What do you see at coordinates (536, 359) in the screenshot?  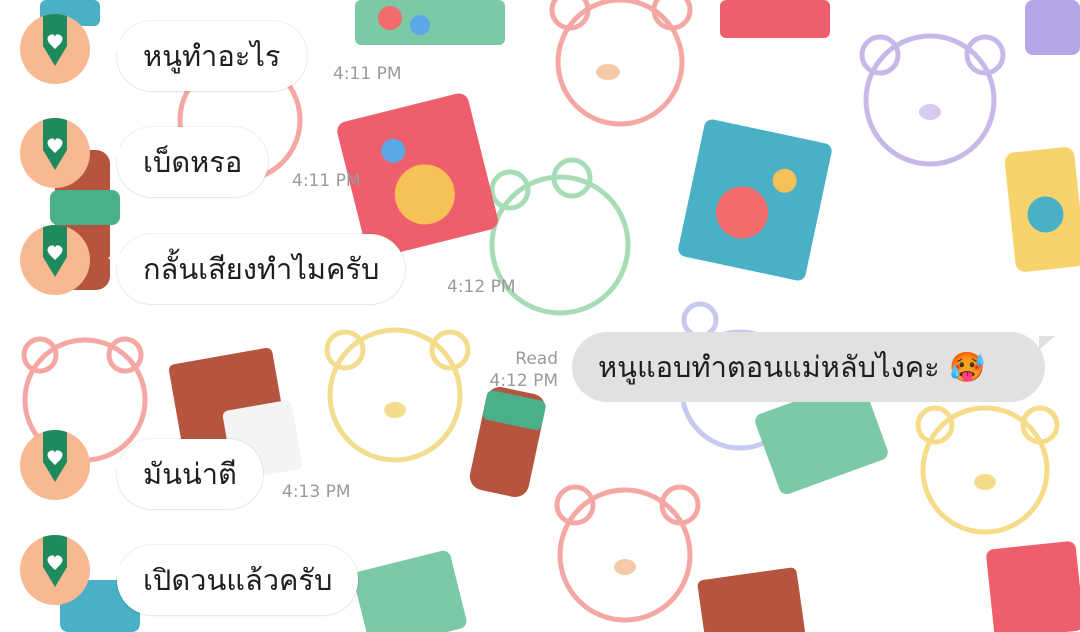 I see `read-status: Read` at bounding box center [536, 359].